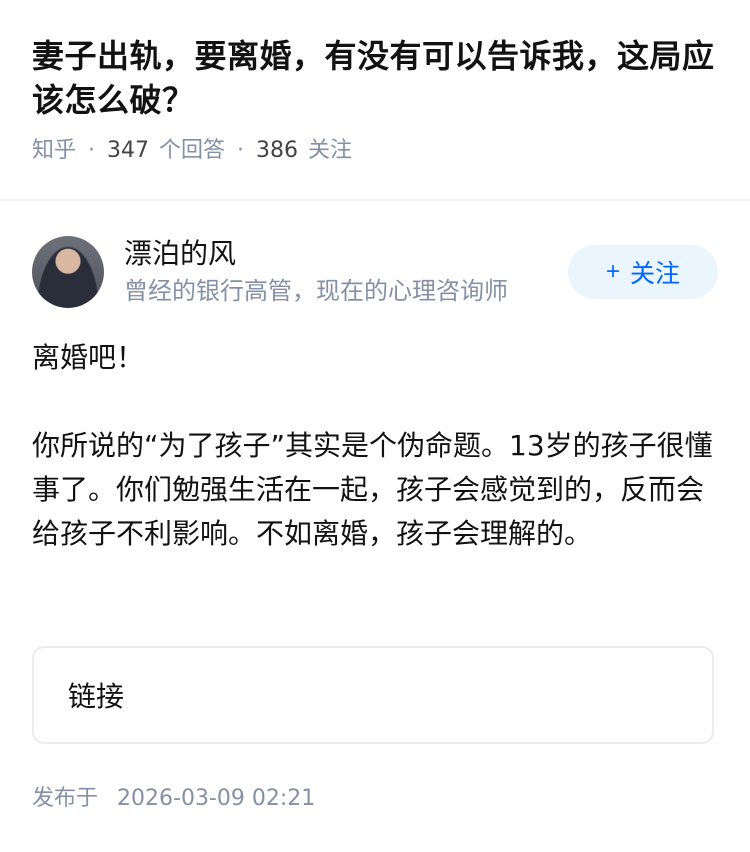  Describe the element at coordinates (346, 272) in the screenshot. I see `author-info: 漂泊的风 曾经的银行高管，现在的心理咨询师` at that location.